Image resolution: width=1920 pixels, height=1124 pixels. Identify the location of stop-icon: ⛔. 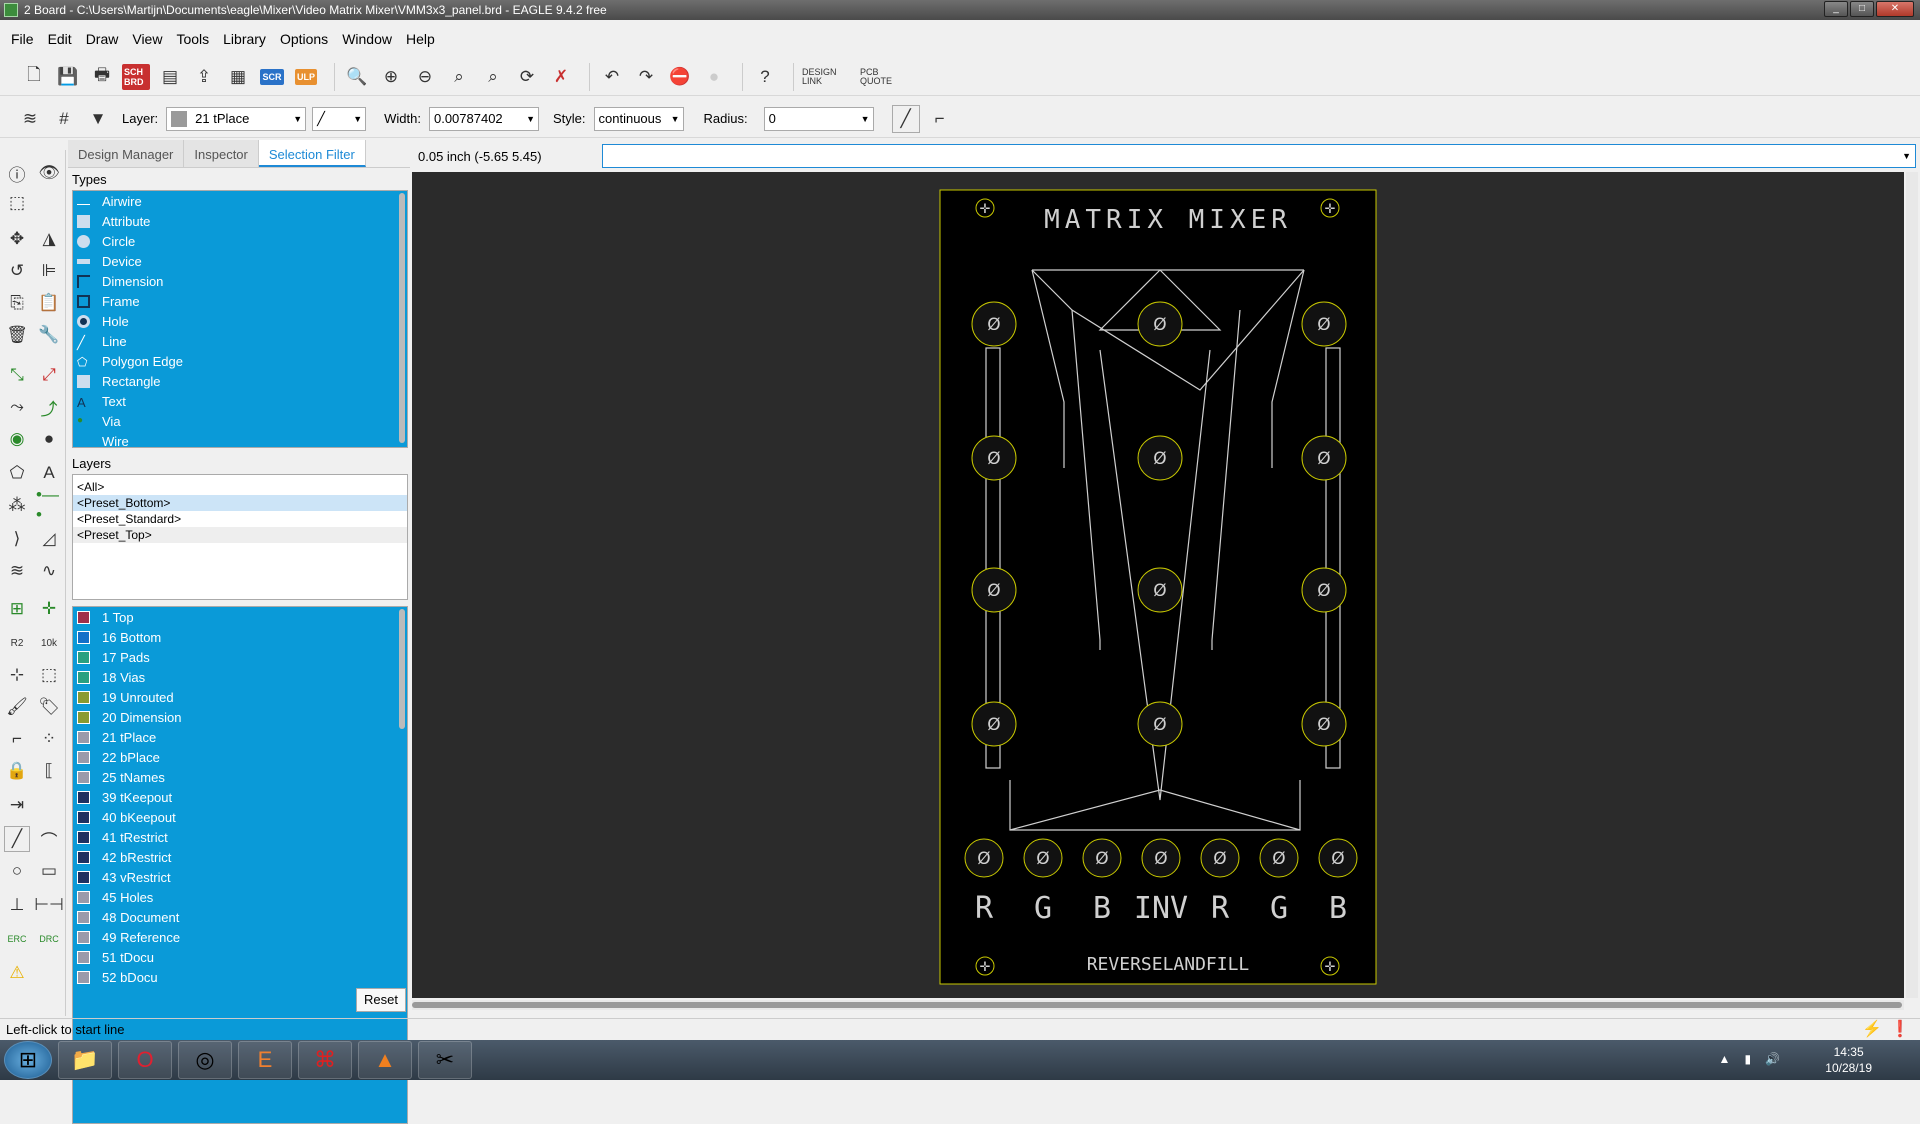
(680, 77).